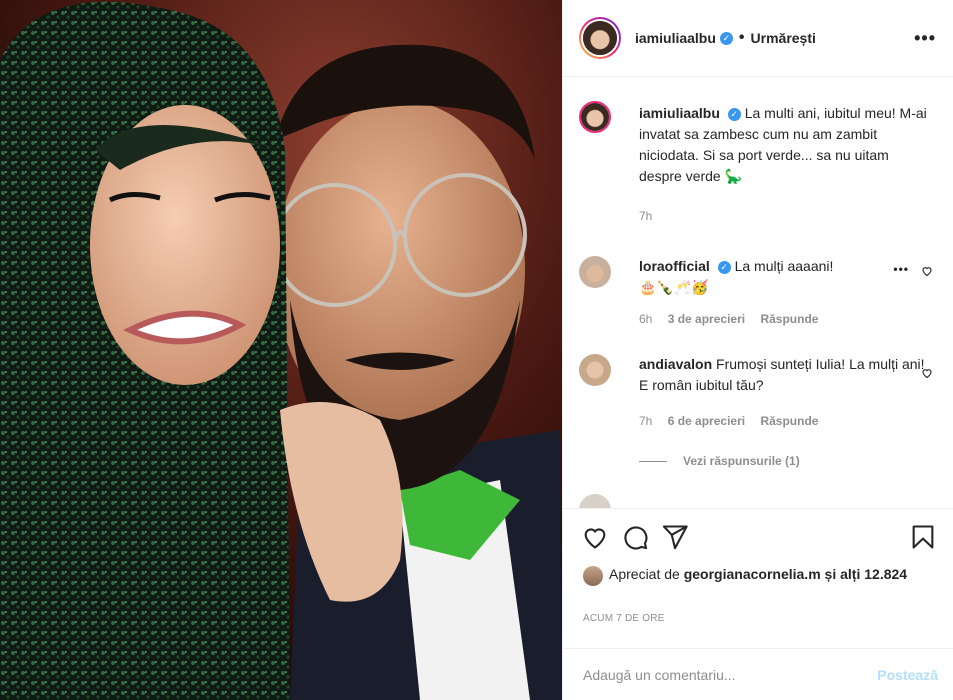 This screenshot has width=953, height=700. What do you see at coordinates (635, 537) in the screenshot?
I see `comment-icon` at bounding box center [635, 537].